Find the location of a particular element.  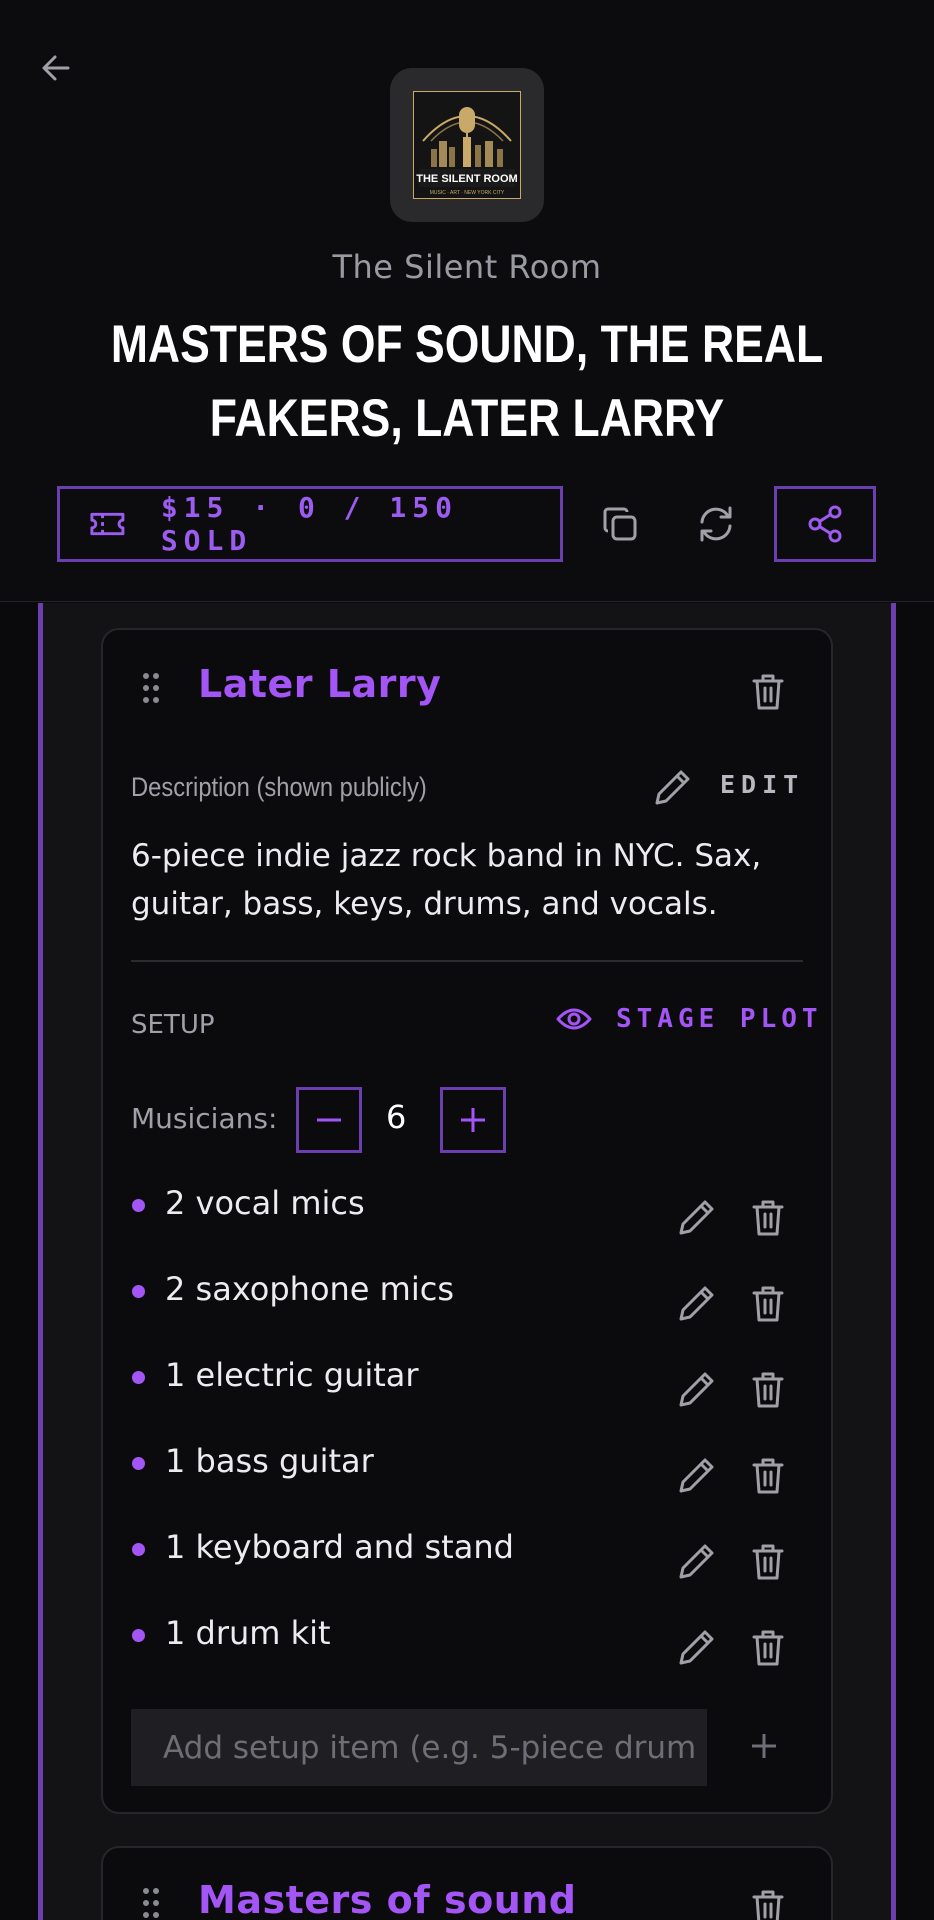

eye-icon is located at coordinates (574, 1019).